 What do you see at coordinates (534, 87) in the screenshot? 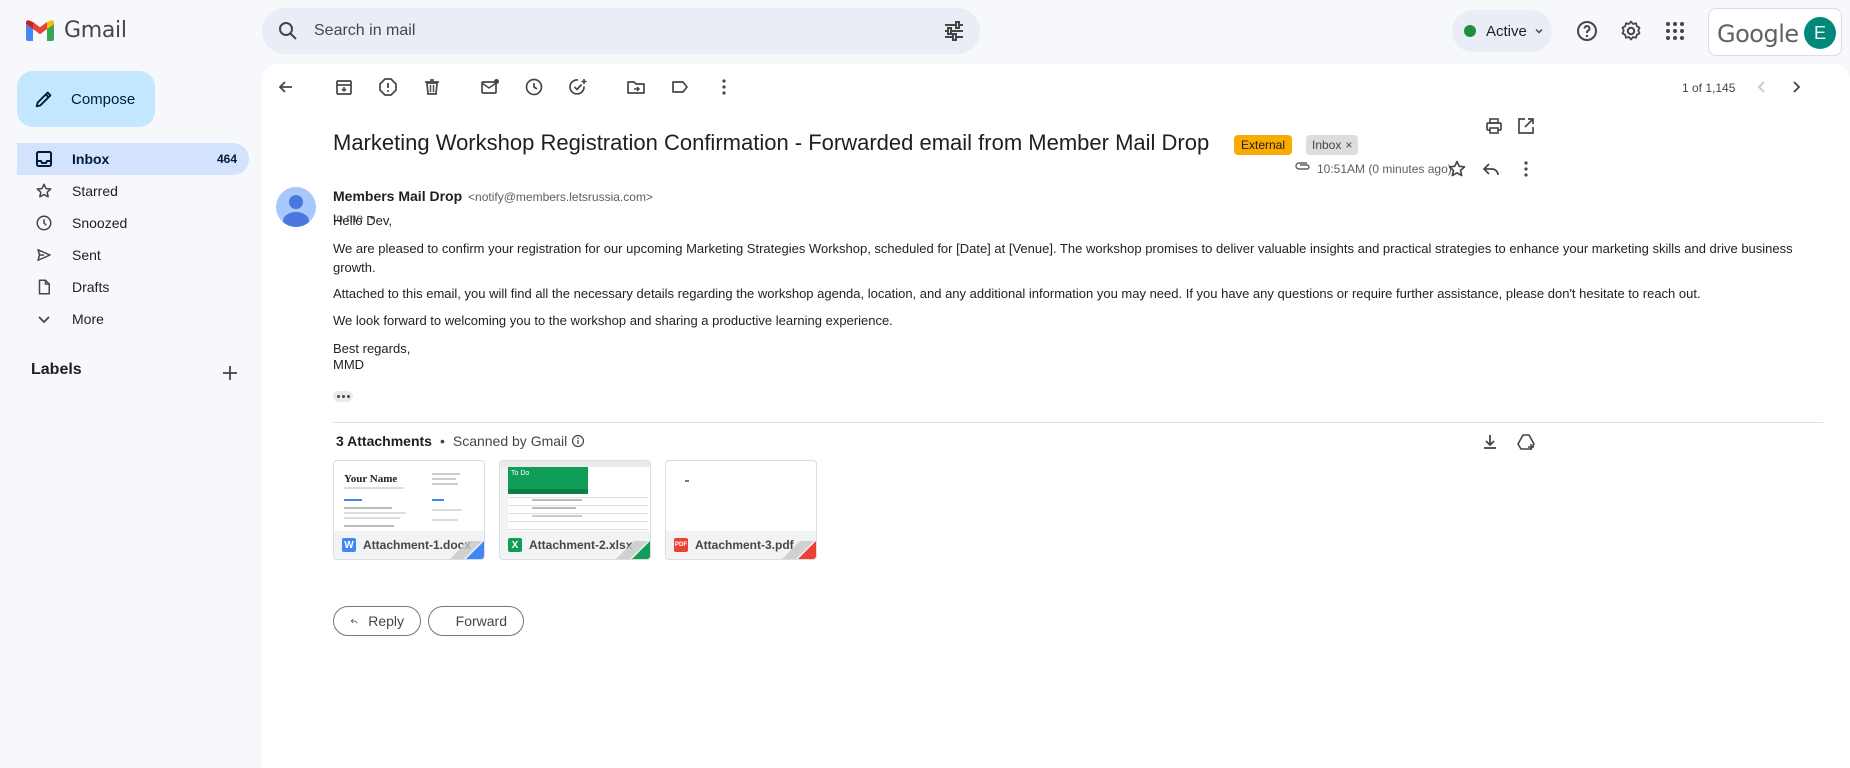
I see `snooze-clock-icon` at bounding box center [534, 87].